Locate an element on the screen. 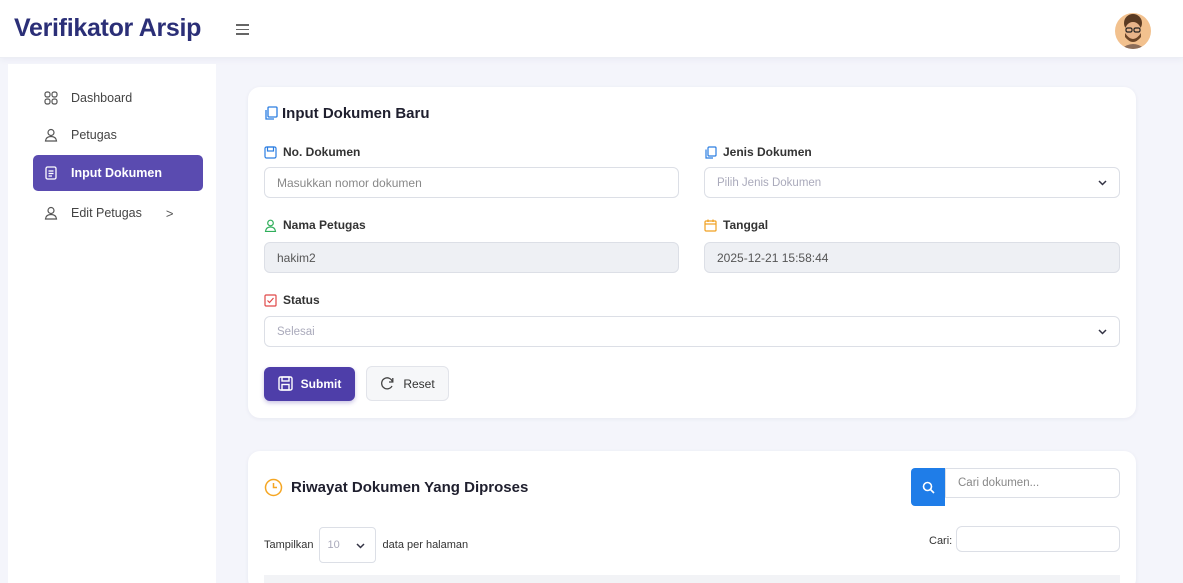 The image size is (1183, 583). sidebar-item-input-dokumen: Input Dokumen is located at coordinates (118, 173).